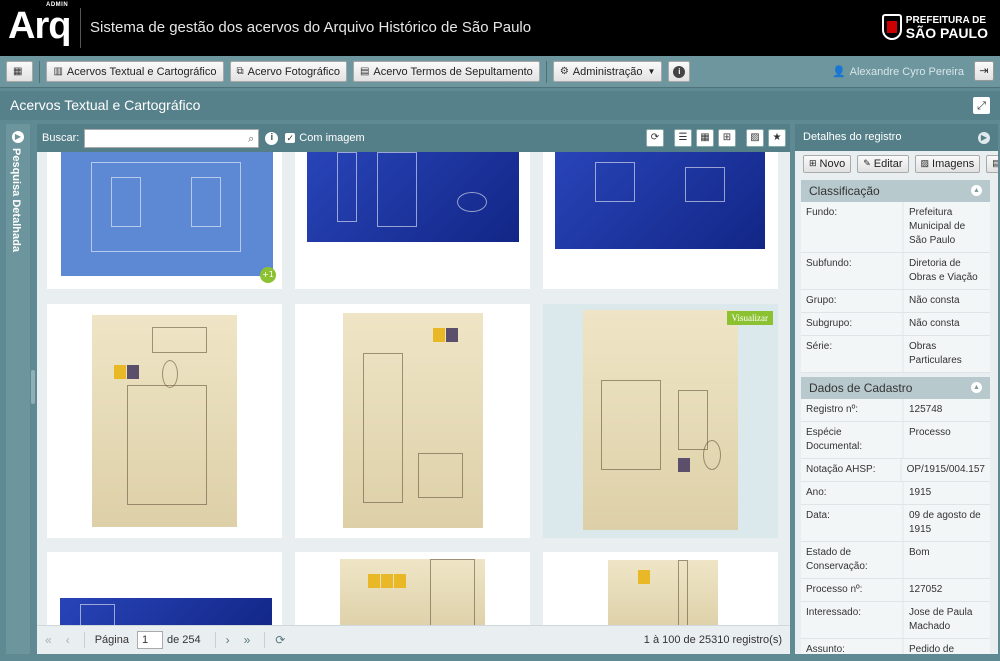  I want to click on detail-row: Série: Obras Particulares, so click(895, 354).